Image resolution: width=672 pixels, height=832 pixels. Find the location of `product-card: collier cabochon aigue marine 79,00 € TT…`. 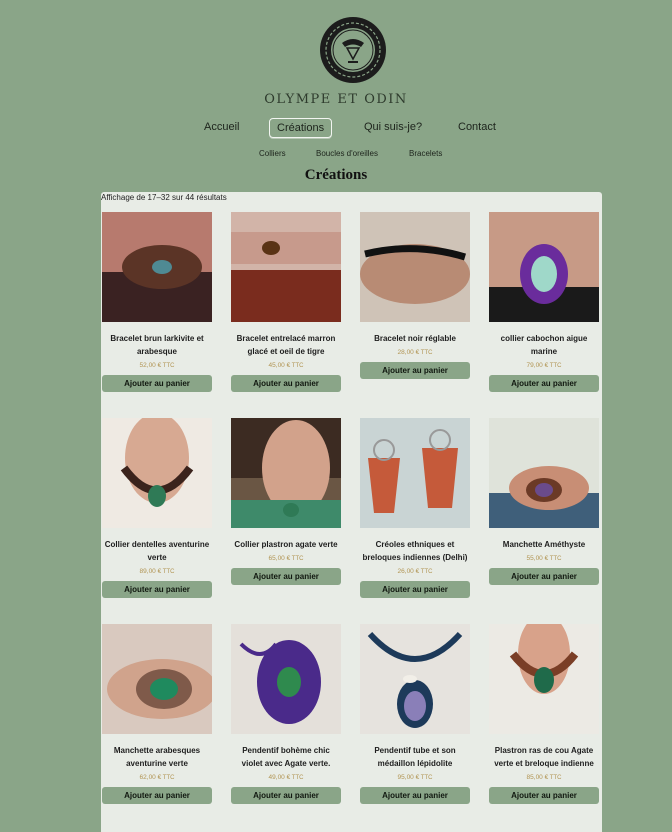

product-card: collier cabochon aigue marine 79,00 € TT… is located at coordinates (544, 302).